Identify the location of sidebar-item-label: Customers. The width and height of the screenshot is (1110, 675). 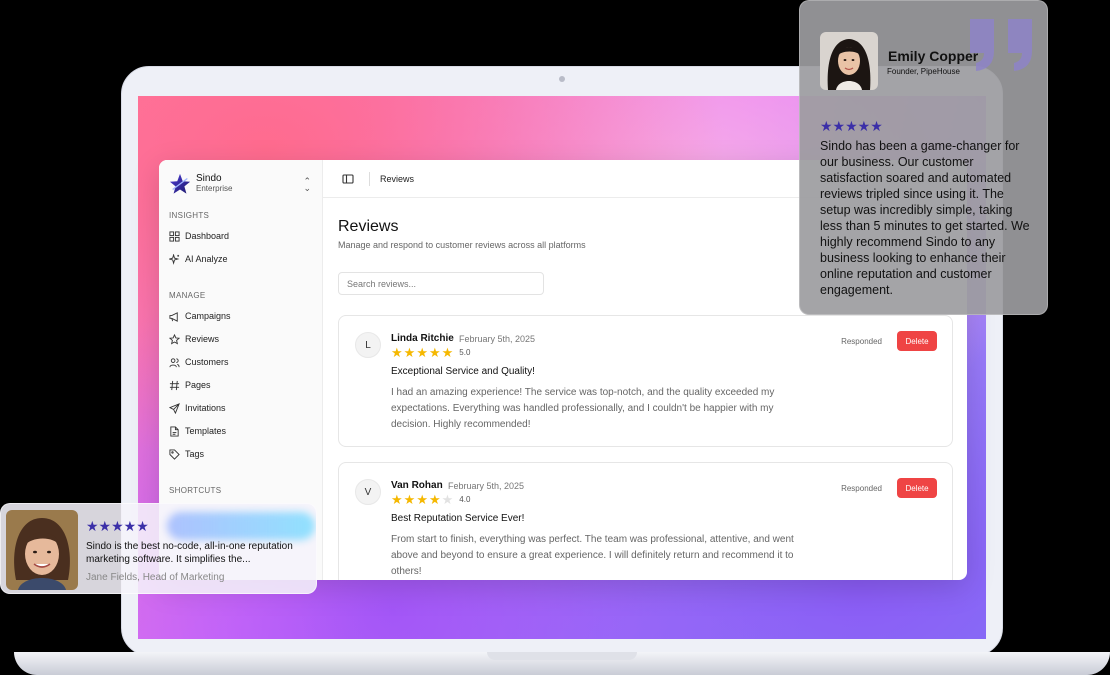
(207, 362).